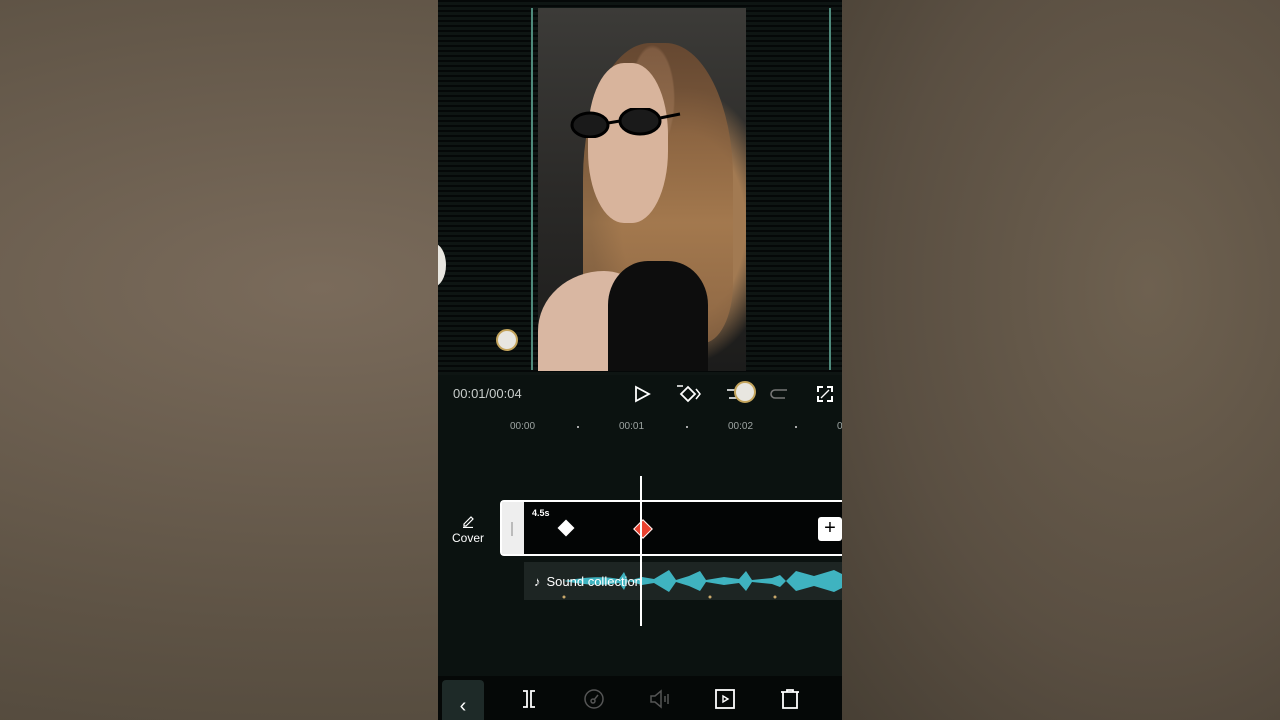 This screenshot has width=1280, height=720. What do you see at coordinates (594, 699) in the screenshot?
I see `speed-icon` at bounding box center [594, 699].